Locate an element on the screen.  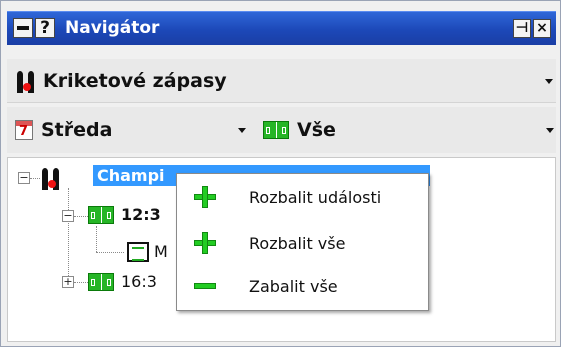
pin-icon: ⊣ is located at coordinates (522, 28).